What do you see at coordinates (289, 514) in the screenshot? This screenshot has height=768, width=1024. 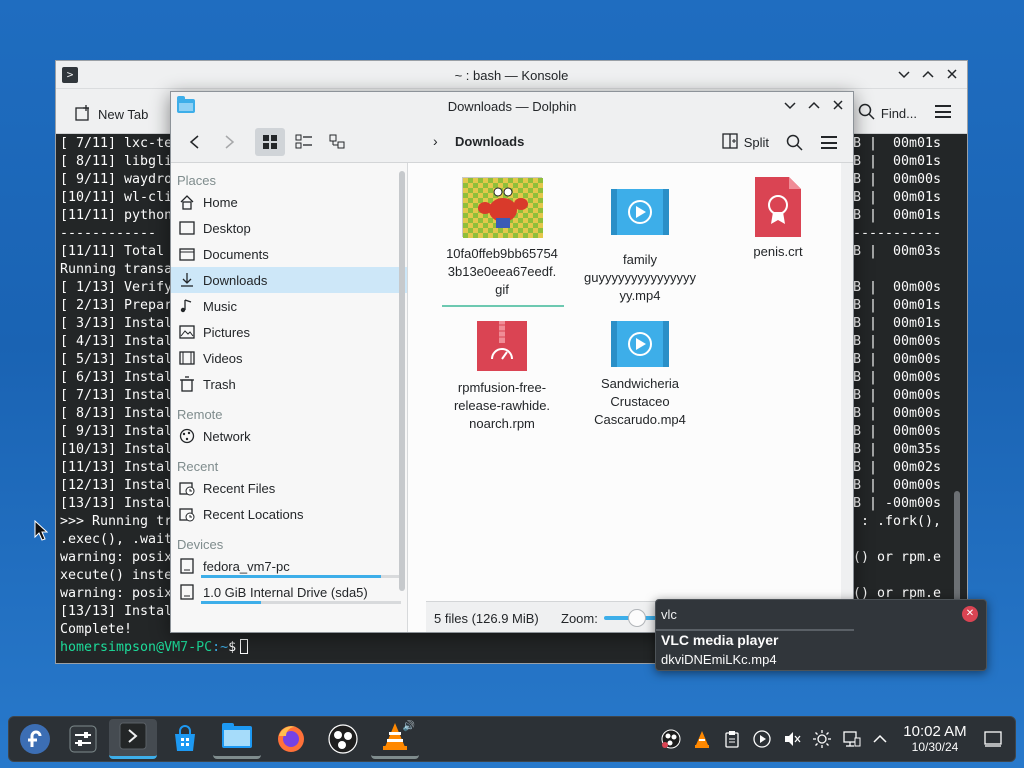 I see `sidebar-item-recent-locations: Recent Locations` at bounding box center [289, 514].